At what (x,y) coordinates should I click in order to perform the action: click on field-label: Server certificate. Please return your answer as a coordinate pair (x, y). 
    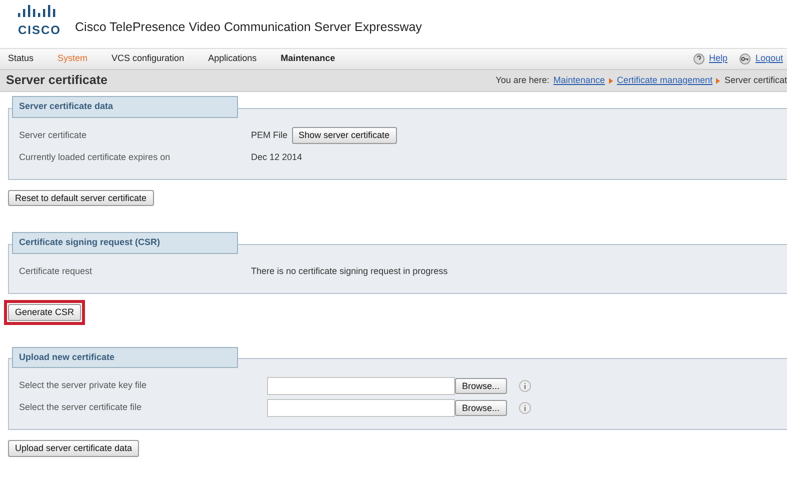
    Looking at the image, I should click on (53, 135).